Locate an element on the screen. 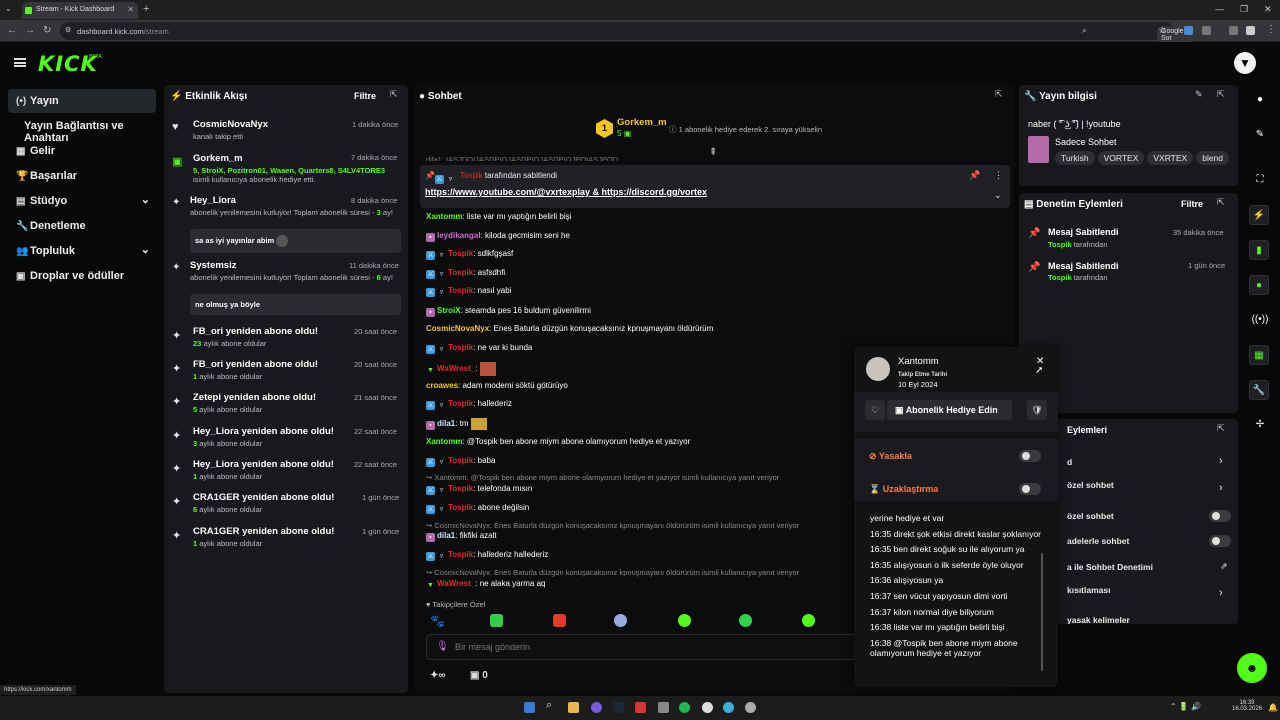 The image size is (1280, 720). browser-tab: Stream - Kick Dashboard ✕ is located at coordinates (80, 10).